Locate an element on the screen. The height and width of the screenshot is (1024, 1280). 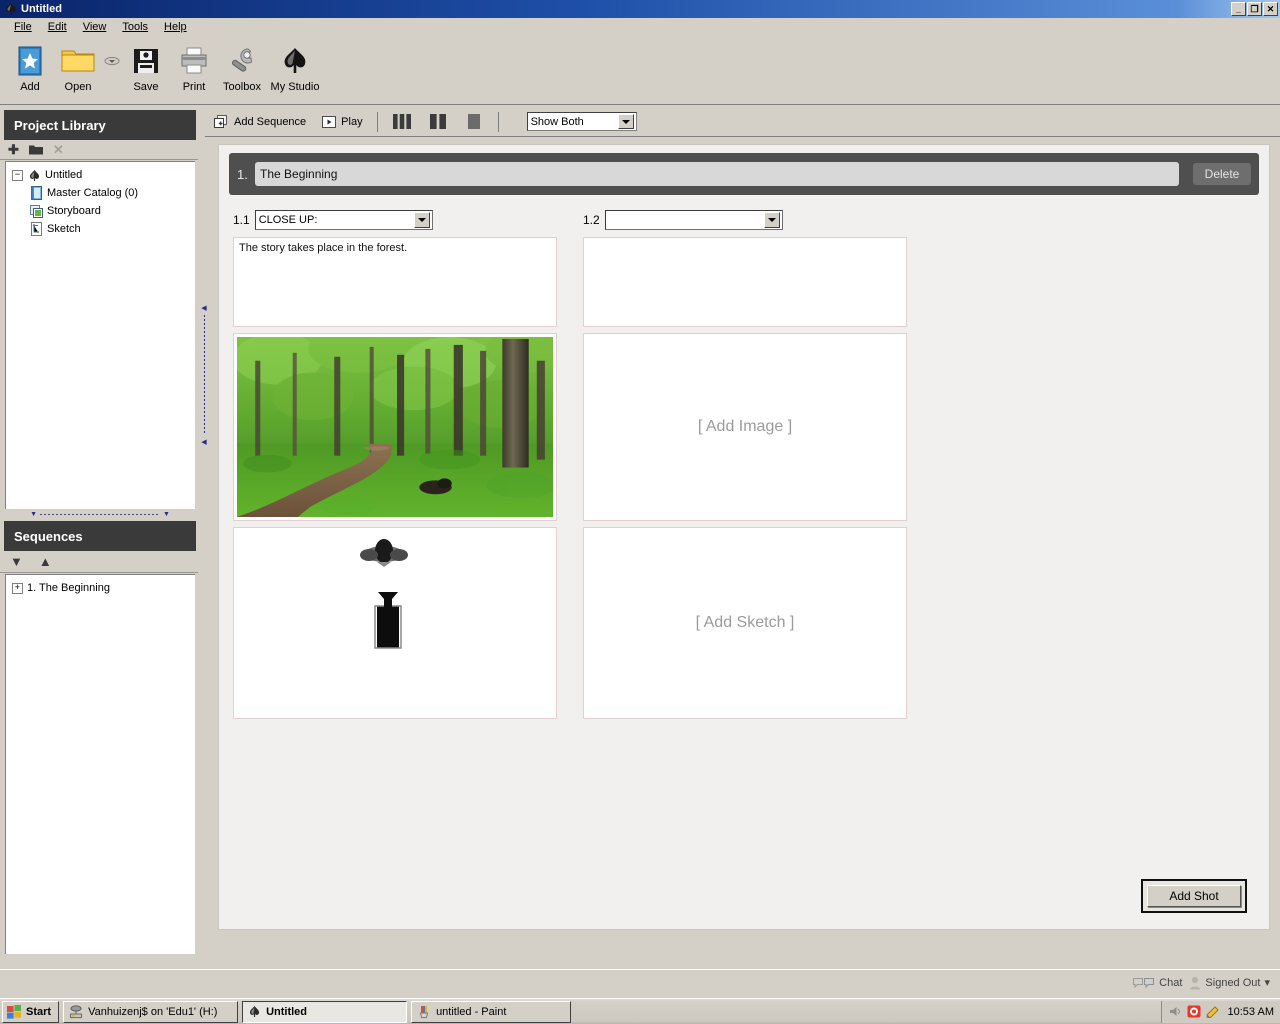
print-button: Print is located at coordinates (194, 66).